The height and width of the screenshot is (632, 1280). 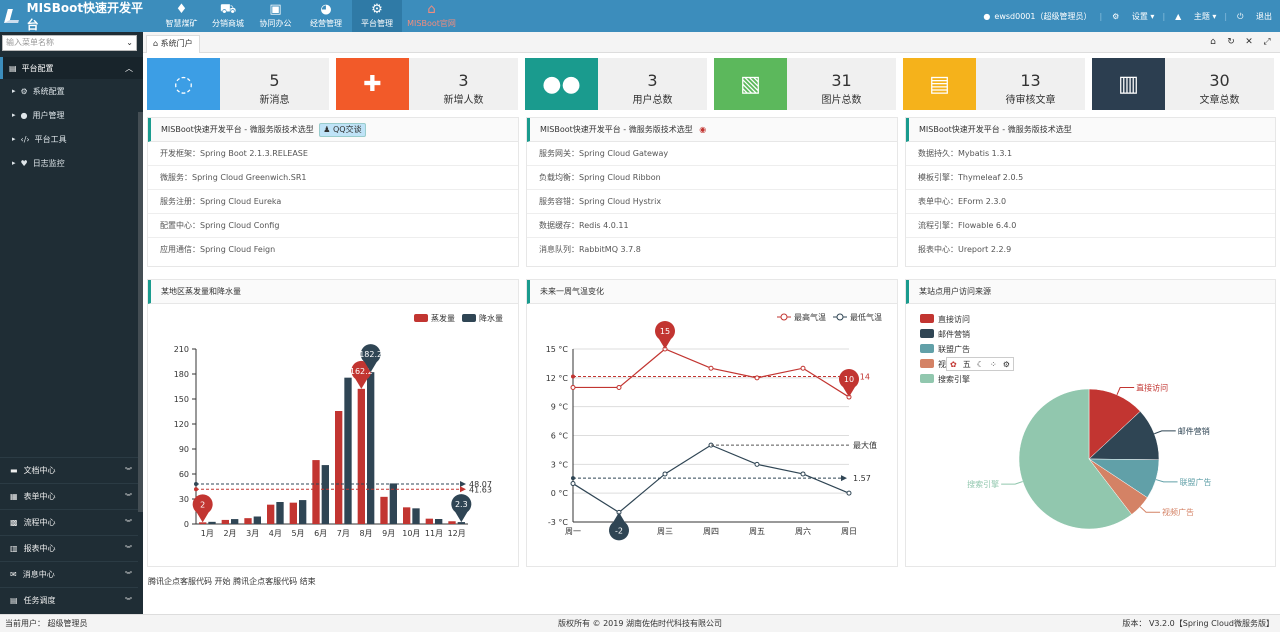 I want to click on moon-icon: ☾, so click(x=980, y=364).